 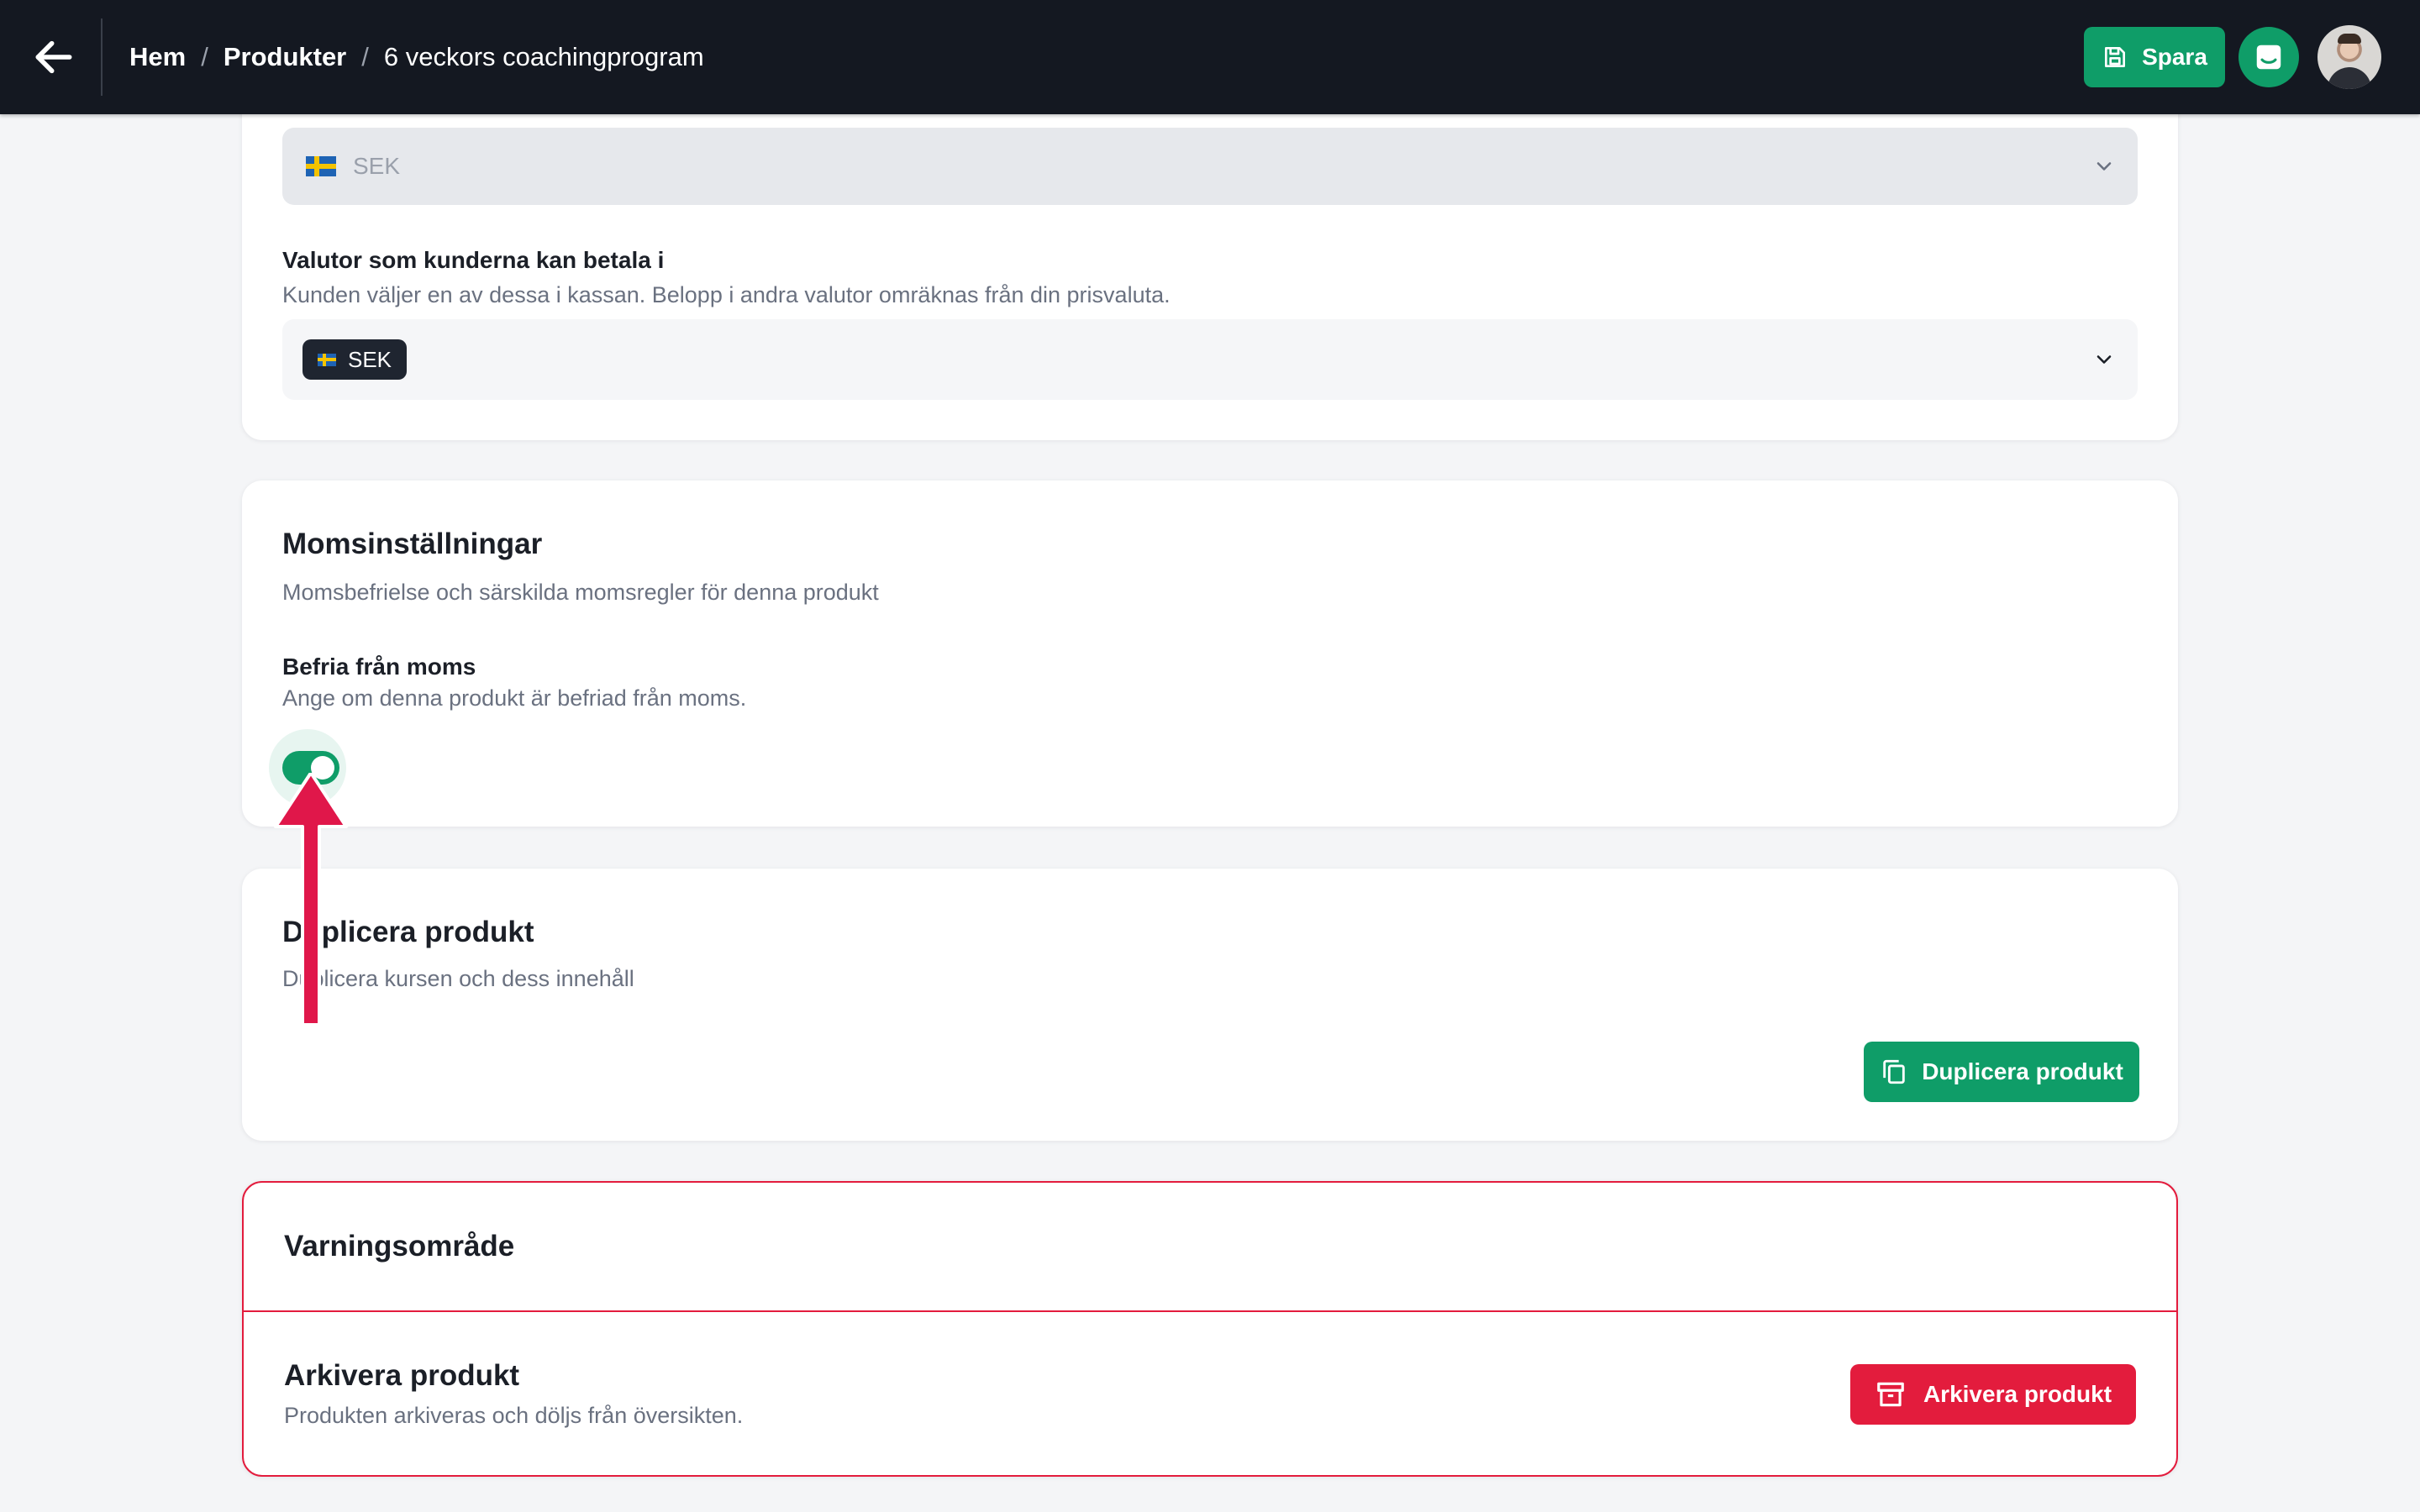 What do you see at coordinates (473, 260) in the screenshot?
I see `payment-currencies-label: Valutor som kunderna kan betala i` at bounding box center [473, 260].